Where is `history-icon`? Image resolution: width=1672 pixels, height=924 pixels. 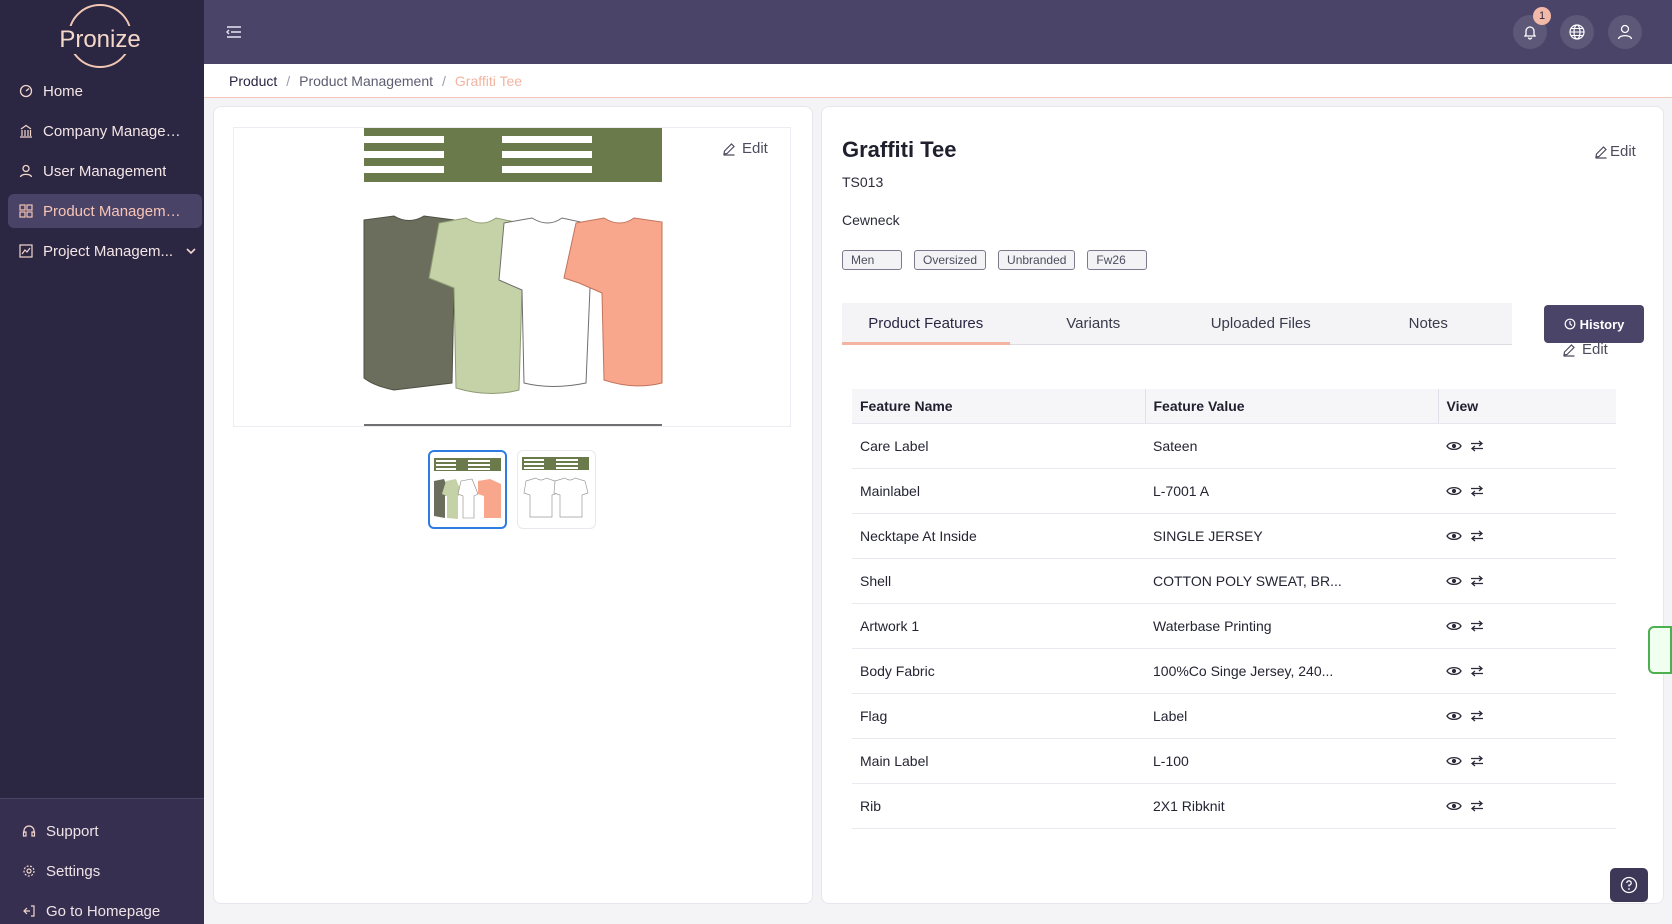 history-icon is located at coordinates (1569, 324).